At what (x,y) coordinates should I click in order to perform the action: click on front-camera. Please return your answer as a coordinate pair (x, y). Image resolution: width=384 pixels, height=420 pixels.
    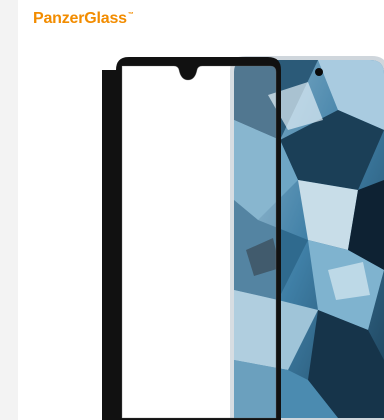
    Looking at the image, I should click on (319, 72).